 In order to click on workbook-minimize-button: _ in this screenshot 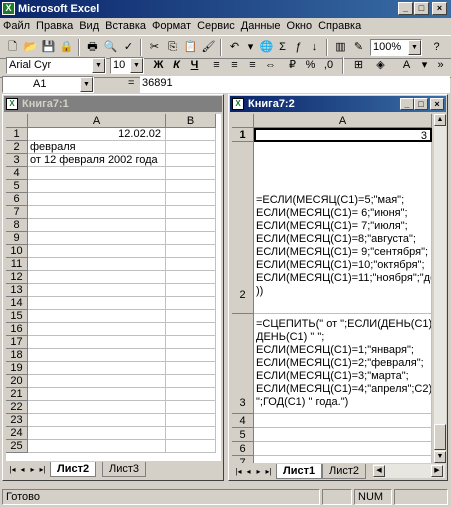, I will do `click(407, 104)`.